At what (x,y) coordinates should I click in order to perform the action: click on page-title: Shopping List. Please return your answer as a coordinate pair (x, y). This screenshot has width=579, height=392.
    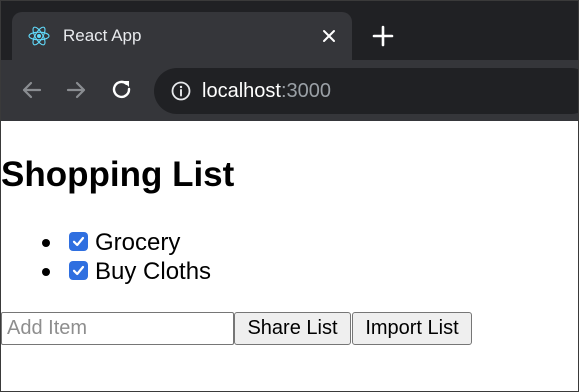
    Looking at the image, I should click on (118, 174).